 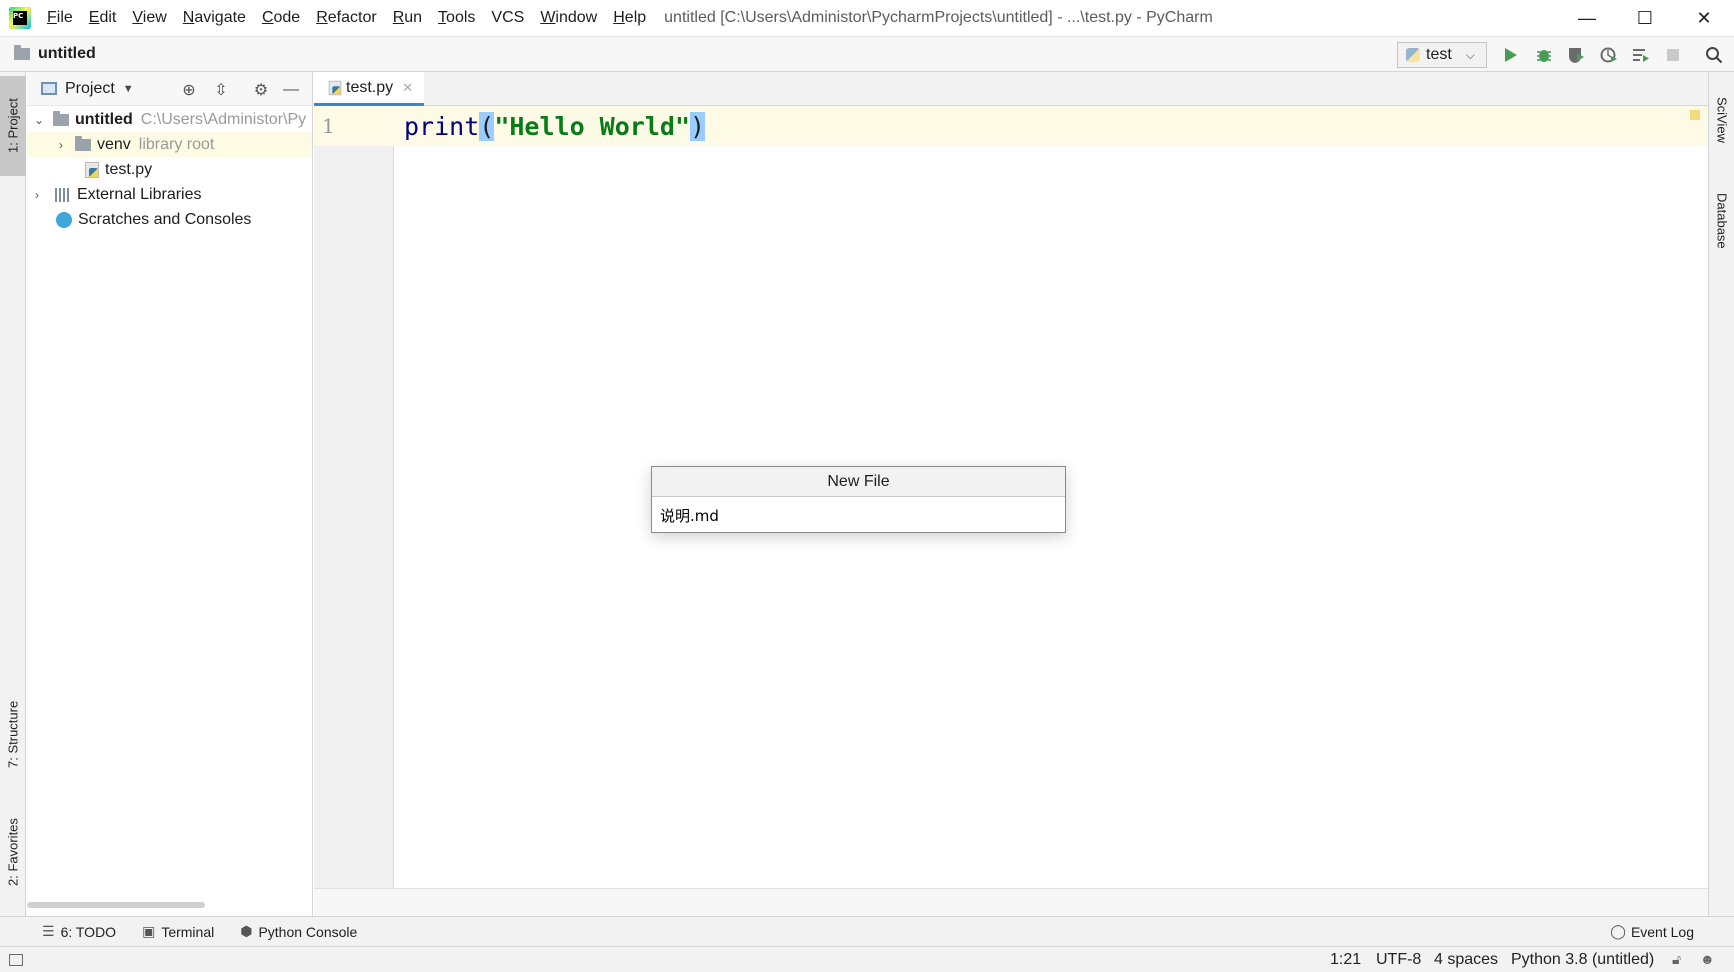 What do you see at coordinates (67, 54) in the screenshot?
I see `breadcrumb-project: untitled` at bounding box center [67, 54].